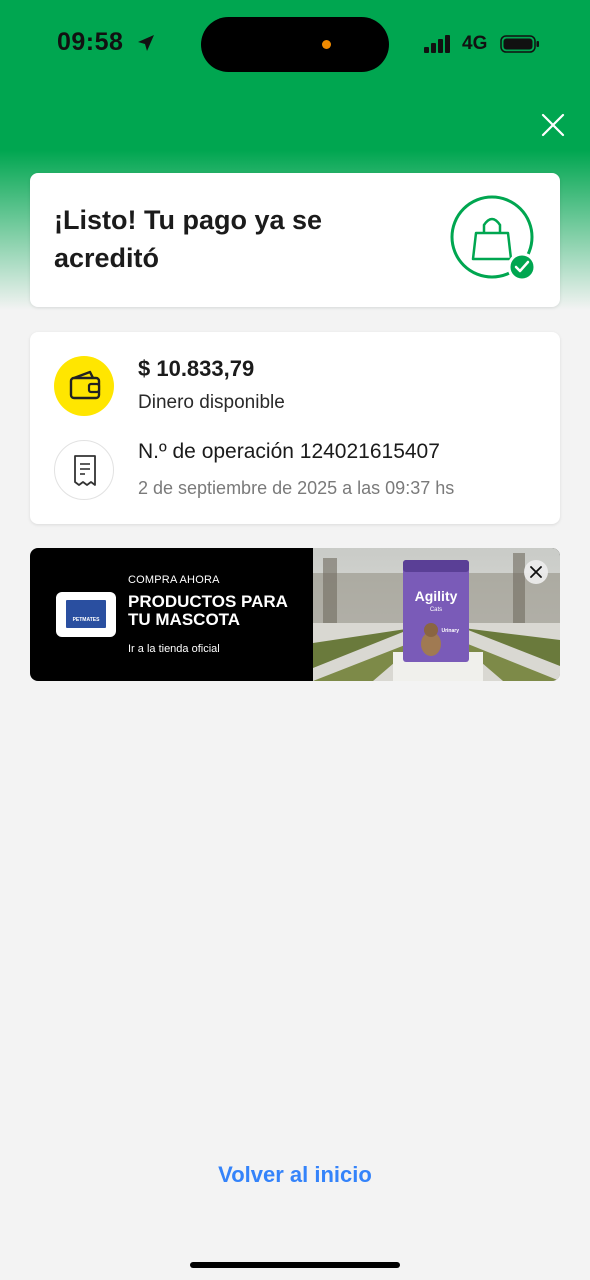 This screenshot has height=1280, width=590. What do you see at coordinates (289, 451) in the screenshot?
I see `operation-number: N.º de operación 124021615407` at bounding box center [289, 451].